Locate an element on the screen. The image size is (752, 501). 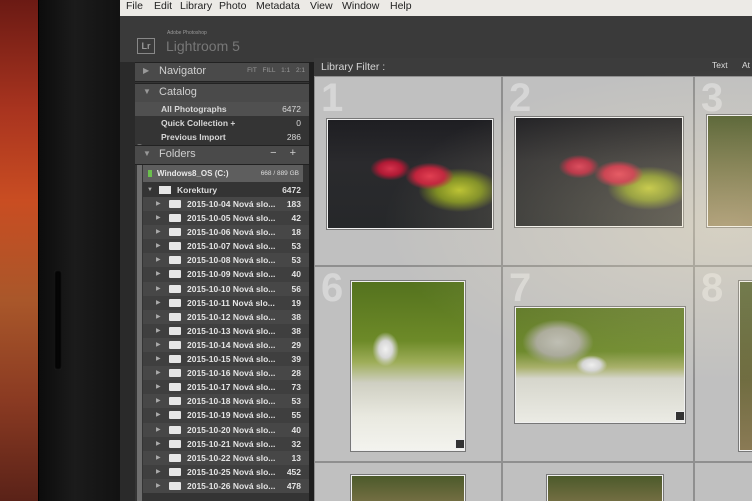
menu-metadata: Metadata is located at coordinates (278, 6).